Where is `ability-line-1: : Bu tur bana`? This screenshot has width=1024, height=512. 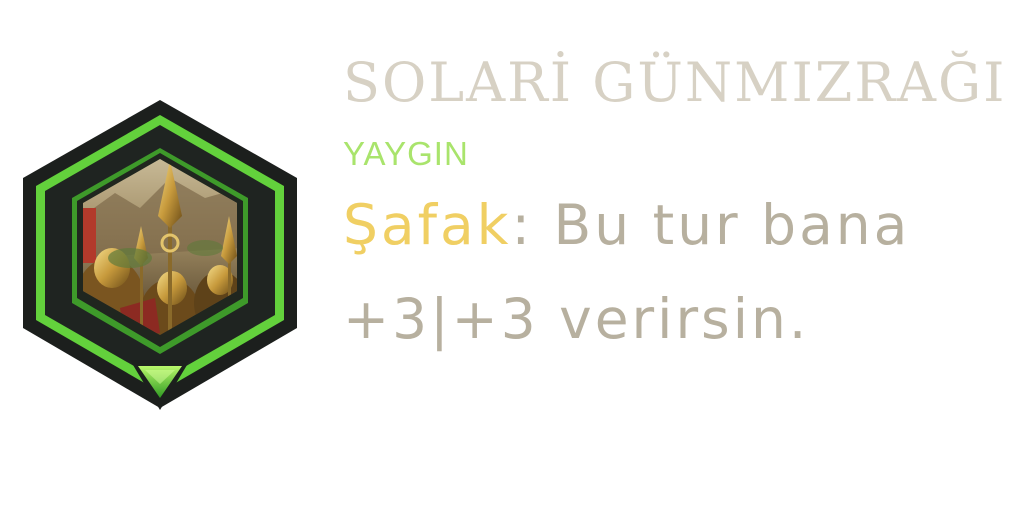 ability-line-1: : Bu tur bana is located at coordinates (711, 225).